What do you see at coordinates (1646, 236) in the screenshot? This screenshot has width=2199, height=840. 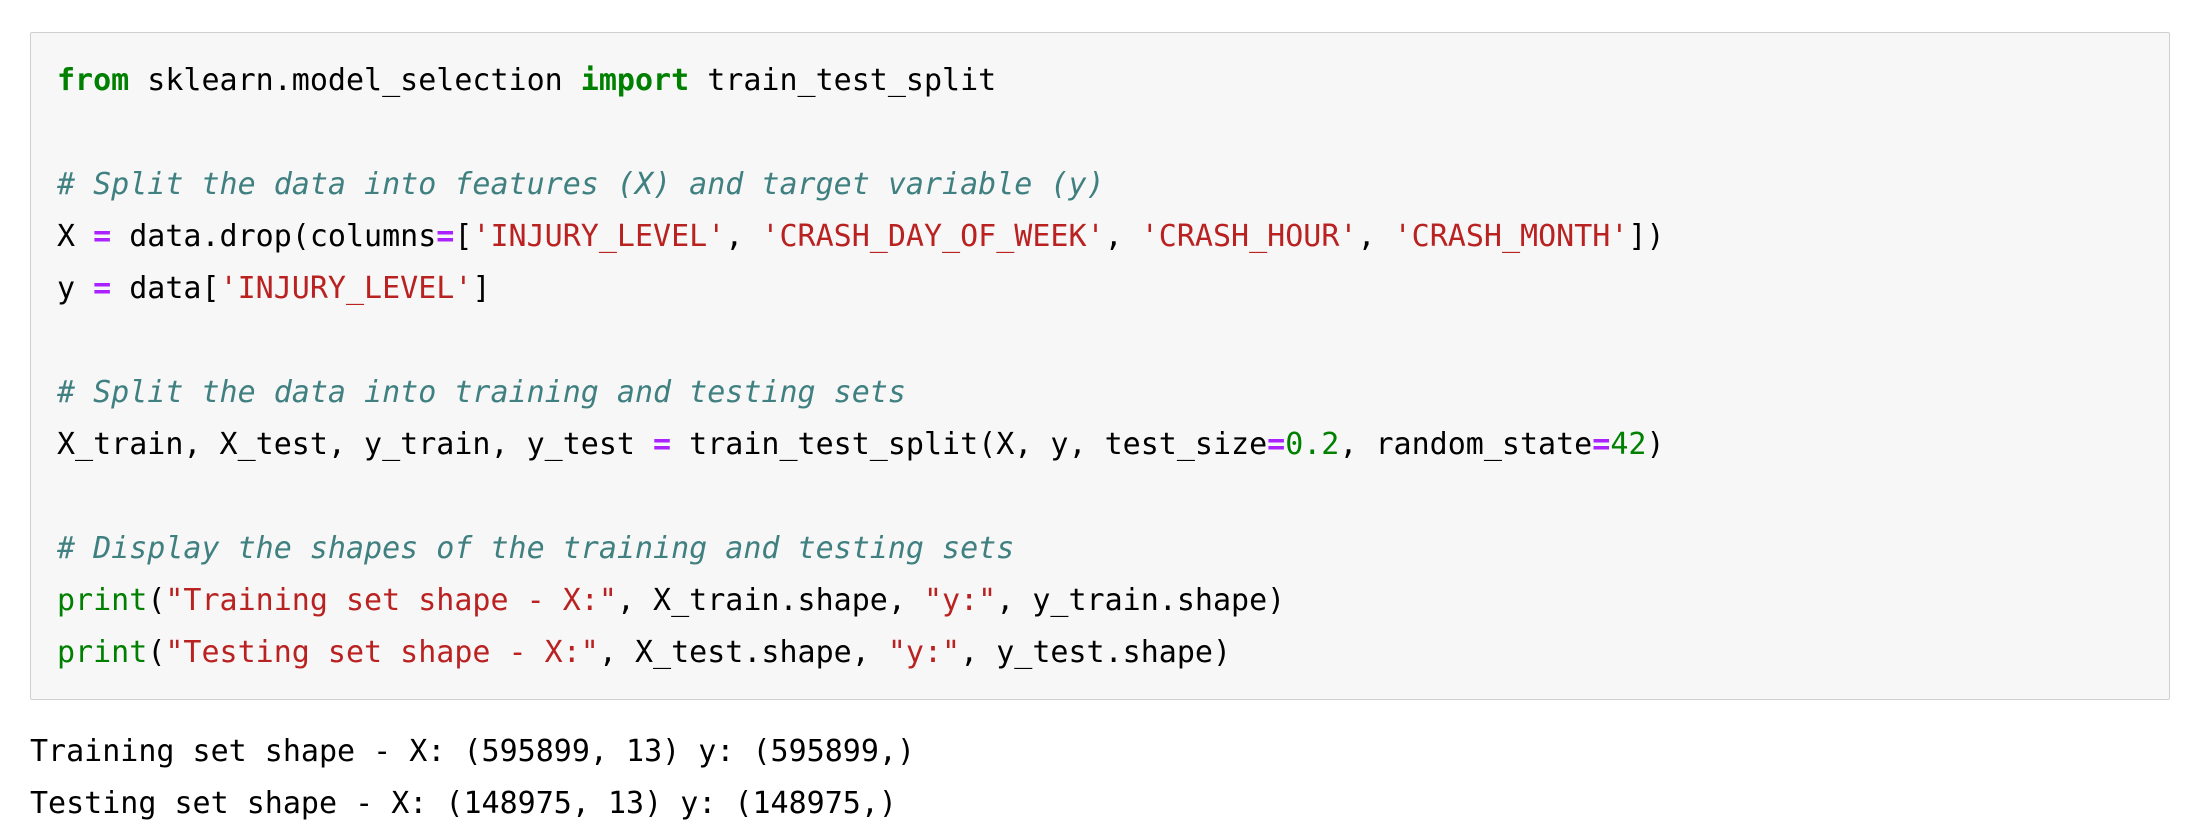 I see `token-plain: ])` at bounding box center [1646, 236].